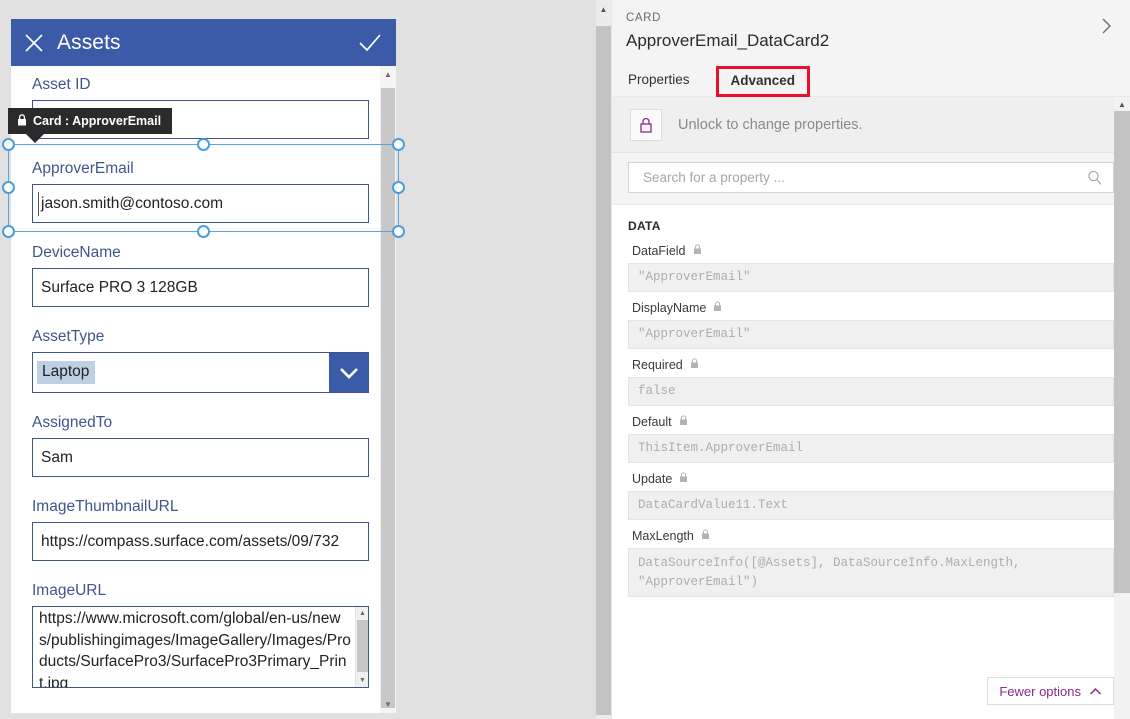 The width and height of the screenshot is (1130, 719). I want to click on field-label: ImageURL, so click(69, 590).